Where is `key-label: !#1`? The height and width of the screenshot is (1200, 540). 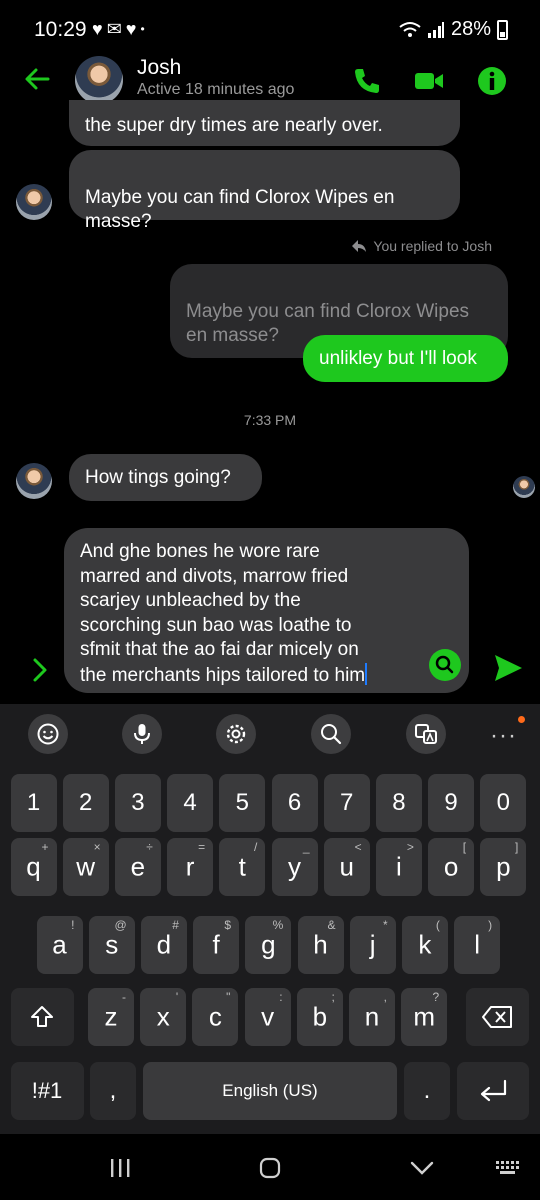 key-label: !#1 is located at coordinates (47, 1090).